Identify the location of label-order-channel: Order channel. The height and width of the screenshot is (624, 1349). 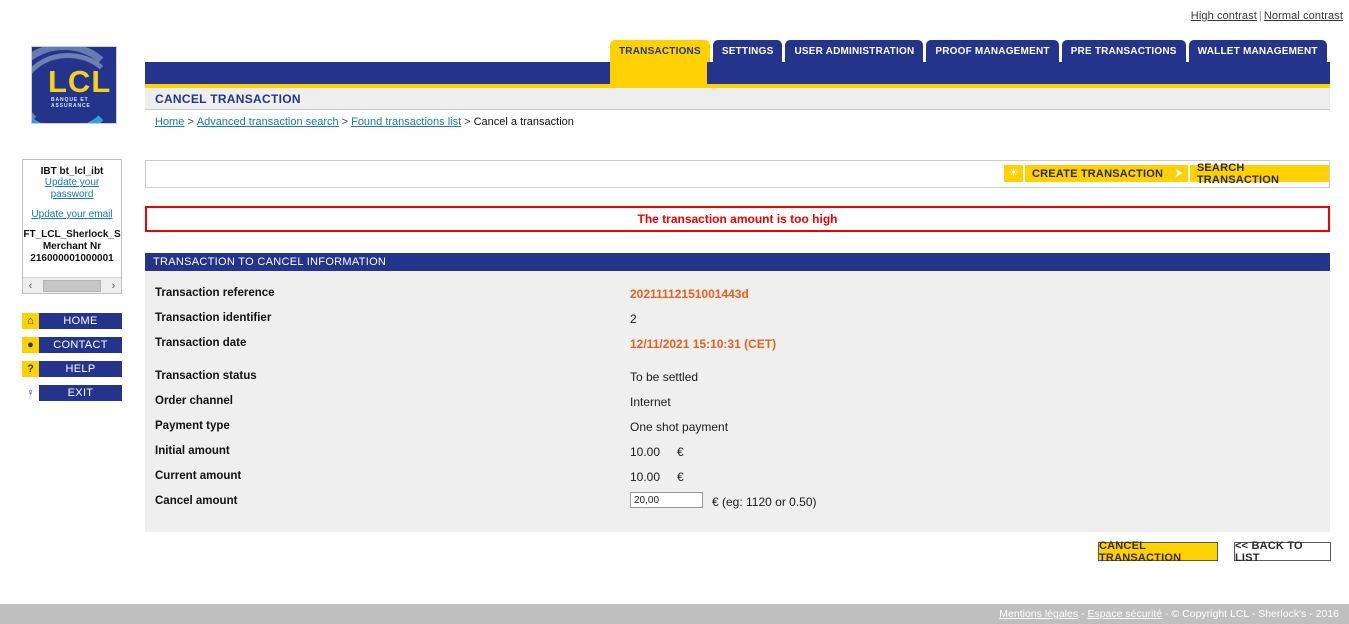
(194, 401).